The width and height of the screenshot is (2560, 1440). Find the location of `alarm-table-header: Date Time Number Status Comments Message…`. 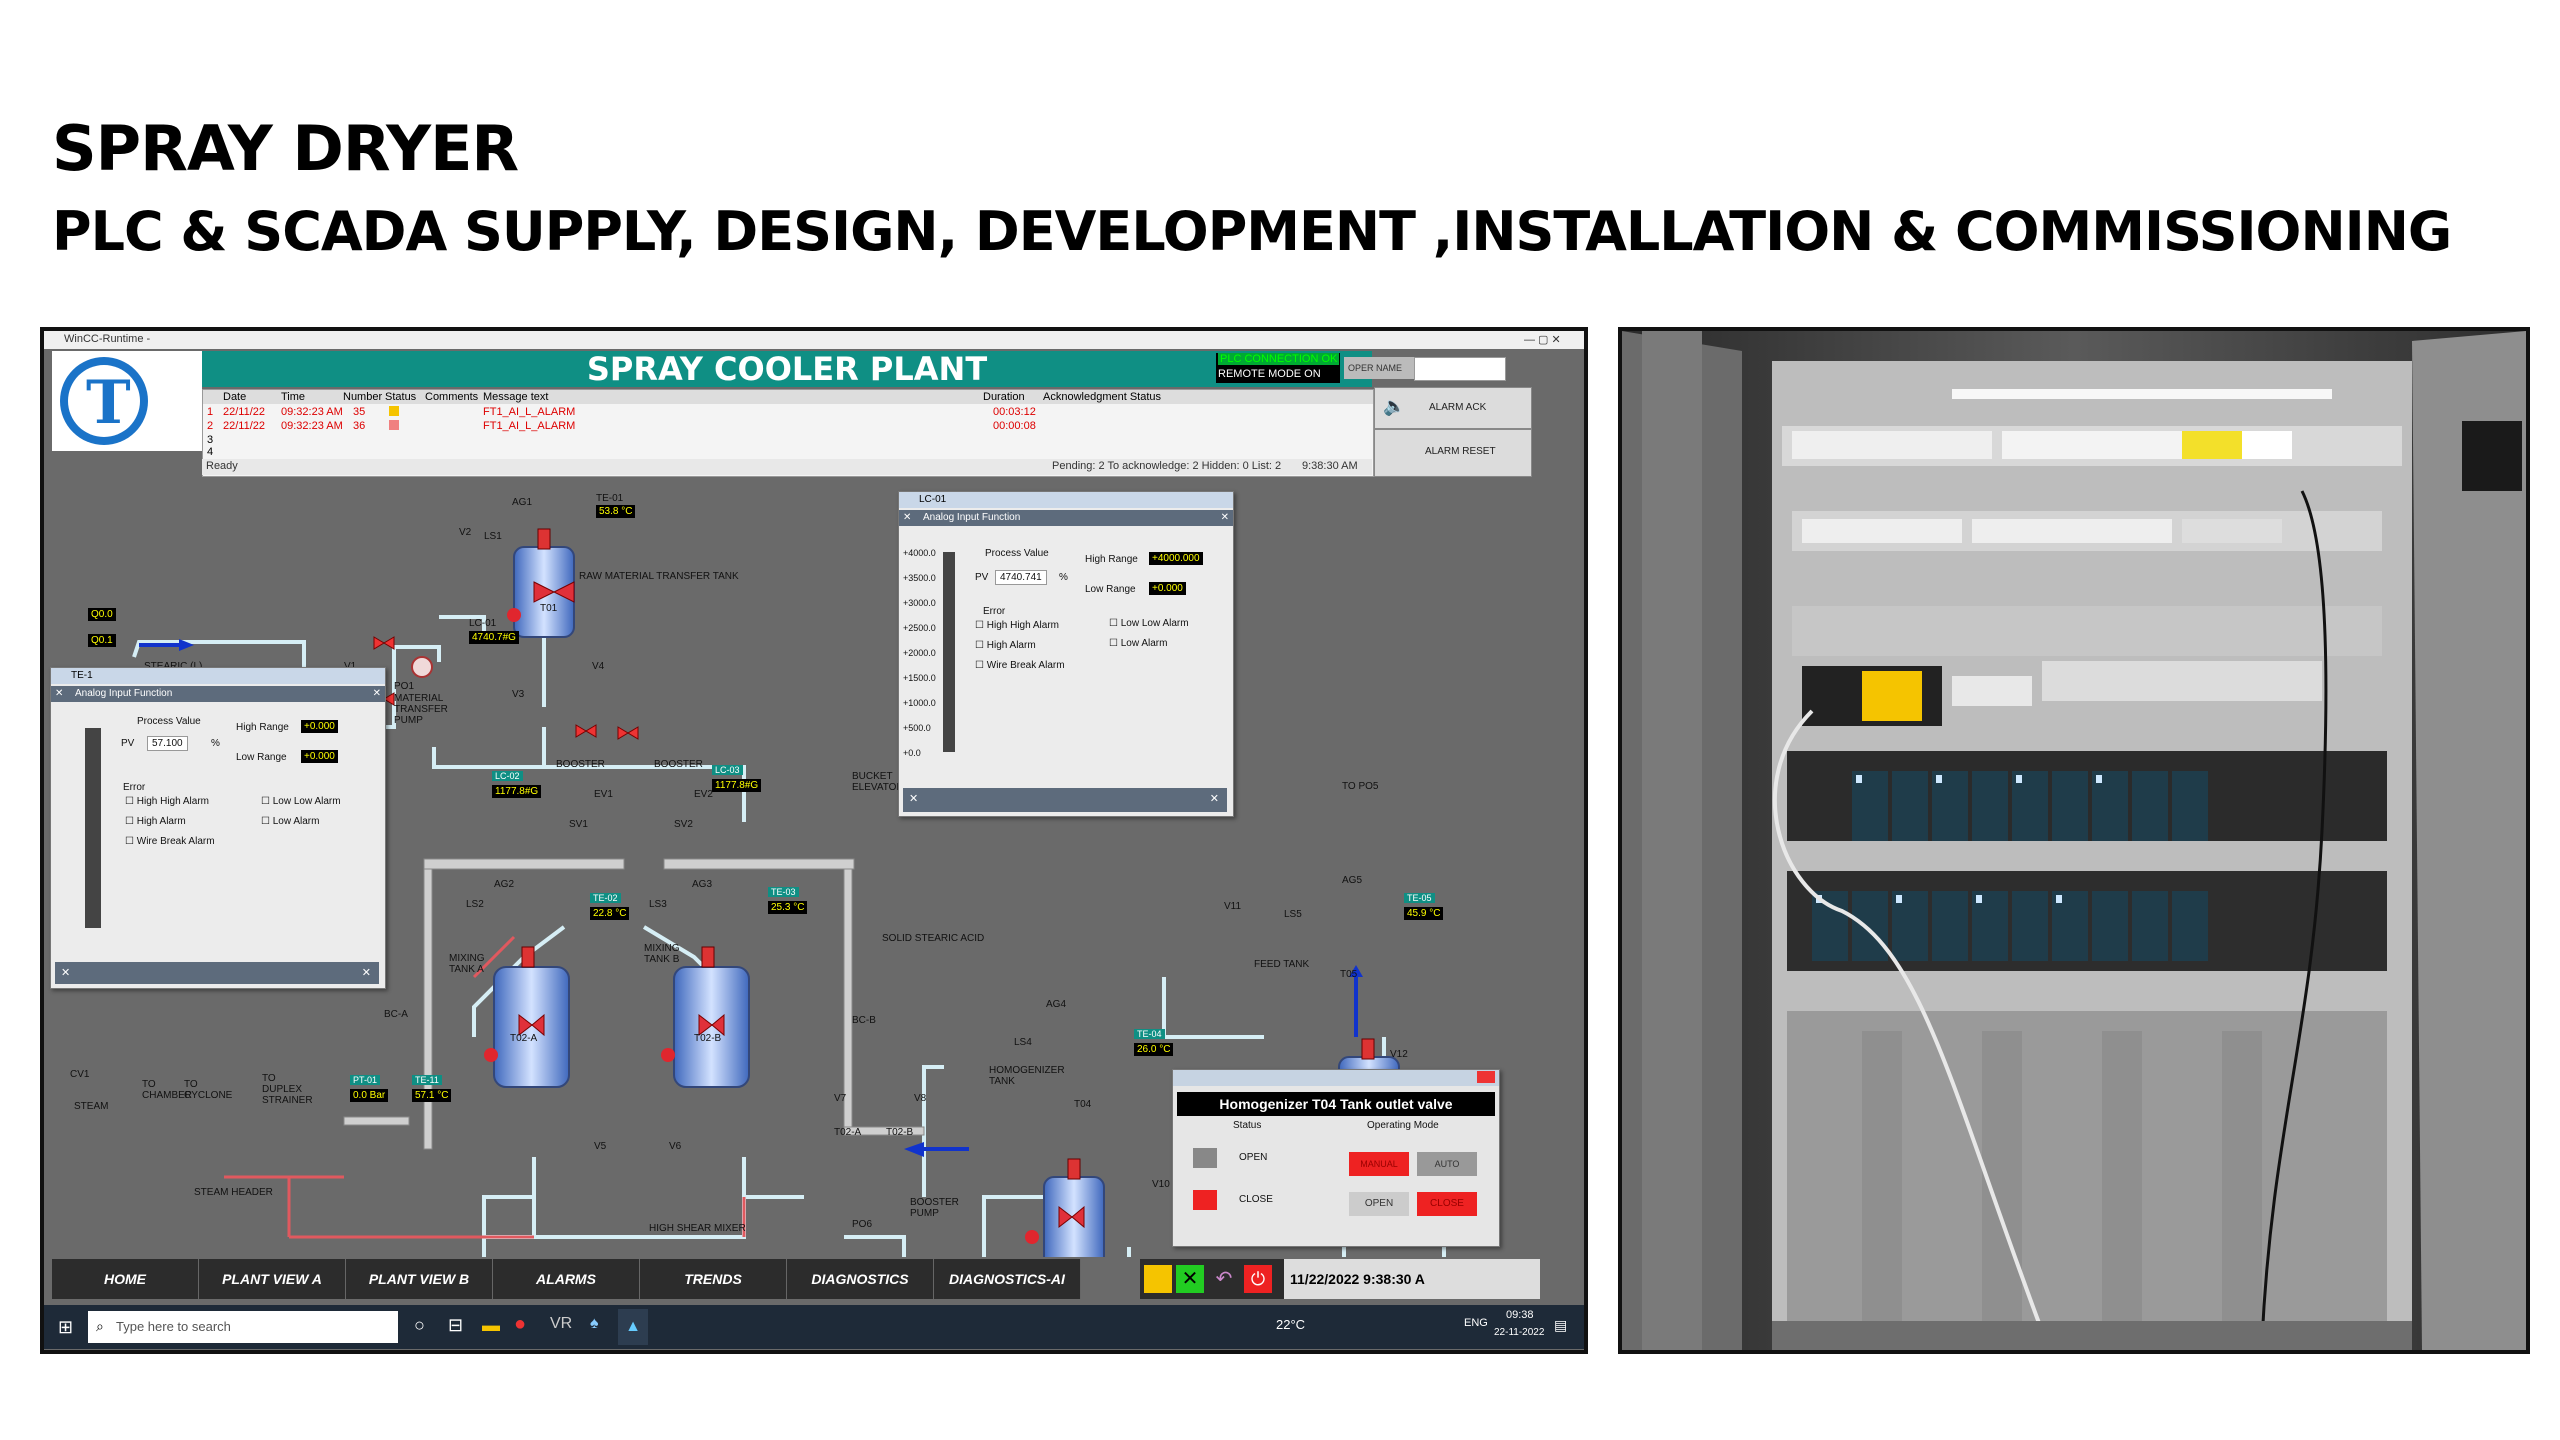

alarm-table-header: Date Time Number Status Comments Message… is located at coordinates (788, 397).